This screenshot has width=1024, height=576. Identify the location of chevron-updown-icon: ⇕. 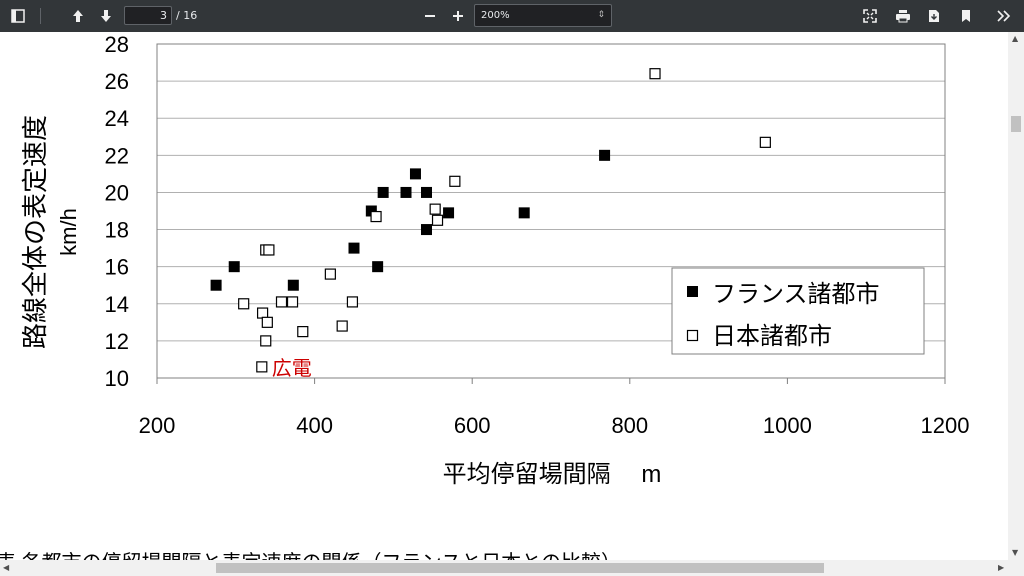
(601, 15).